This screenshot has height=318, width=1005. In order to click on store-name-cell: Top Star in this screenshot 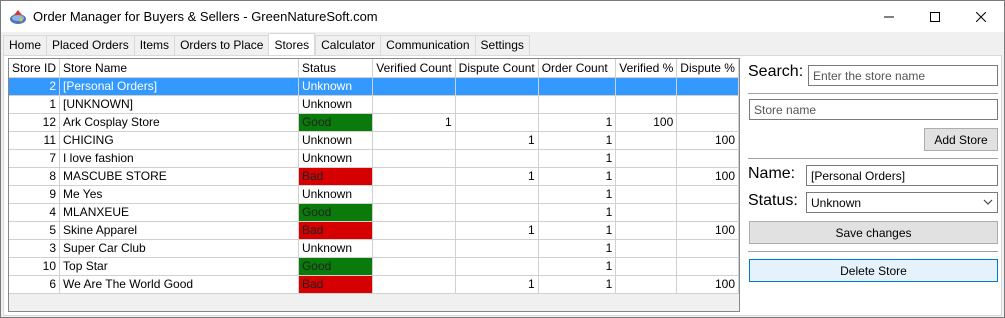, I will do `click(179, 266)`.